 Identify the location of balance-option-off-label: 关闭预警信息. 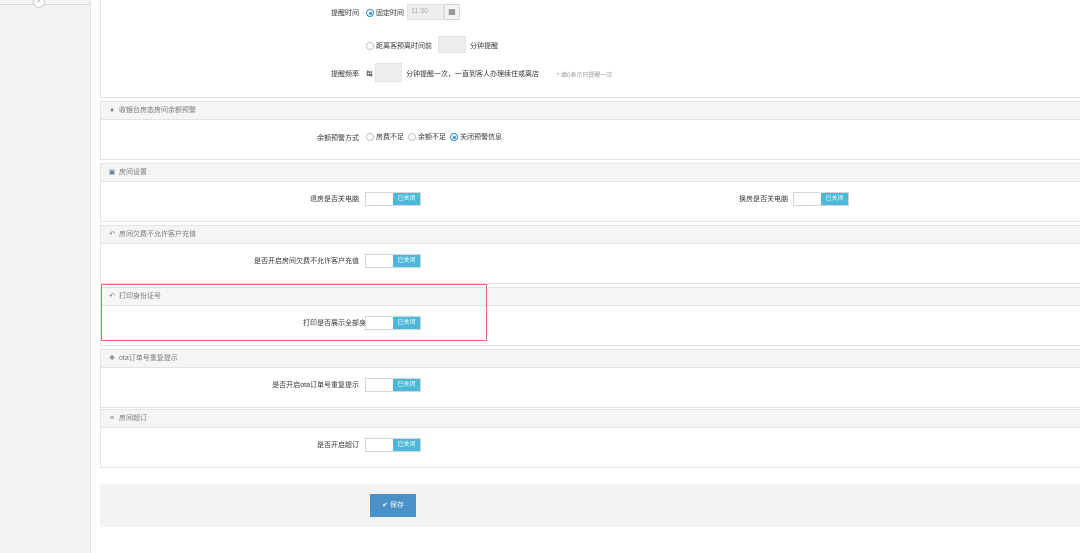
(481, 137).